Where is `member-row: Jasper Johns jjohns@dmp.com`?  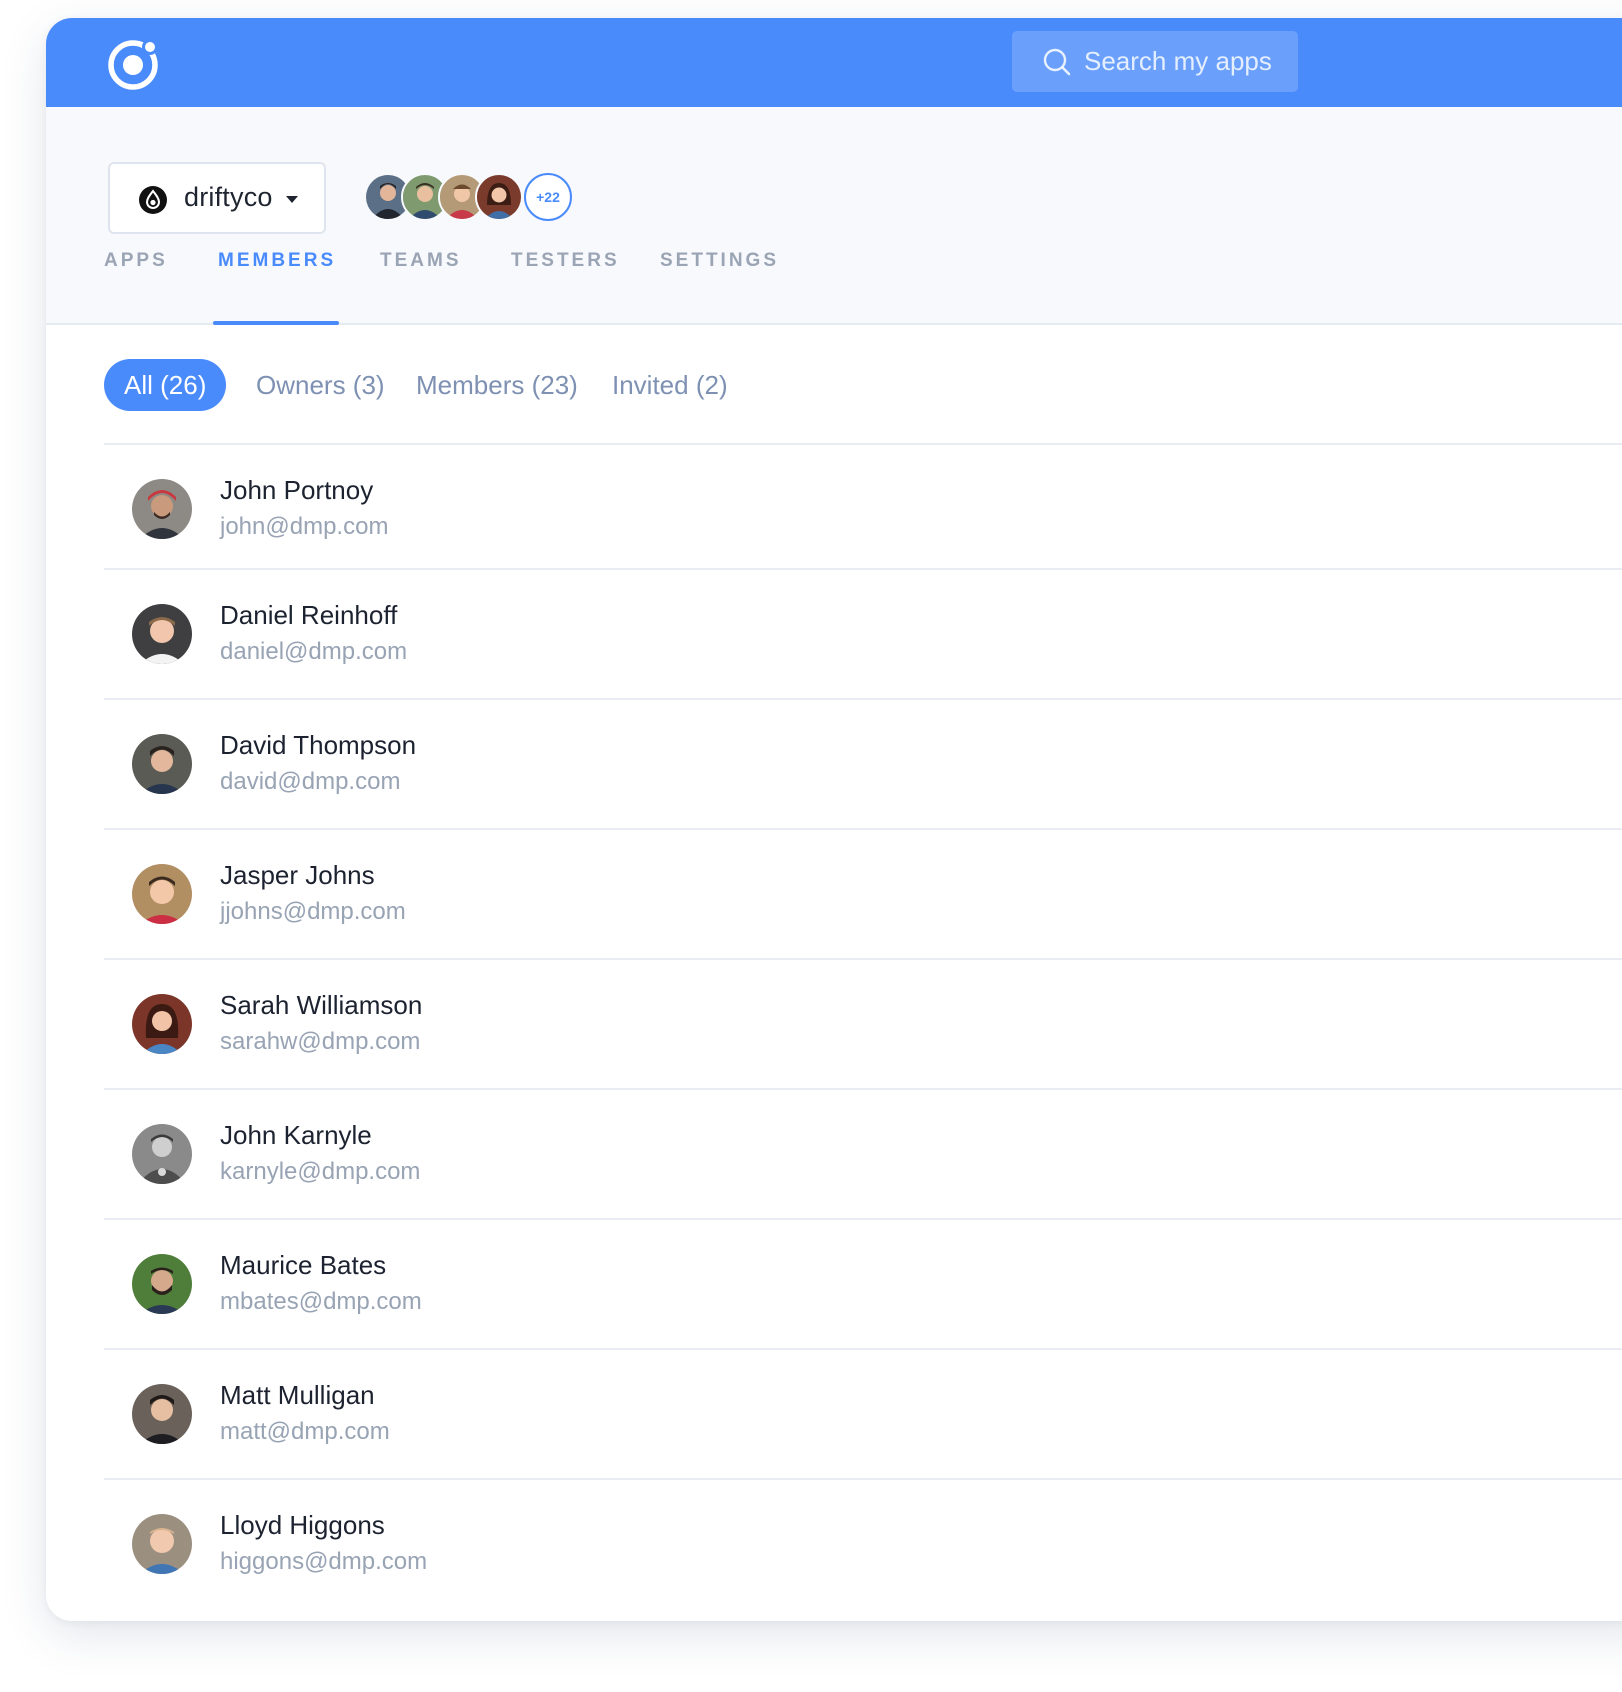 member-row: Jasper Johns jjohns@dmp.com is located at coordinates (863, 895).